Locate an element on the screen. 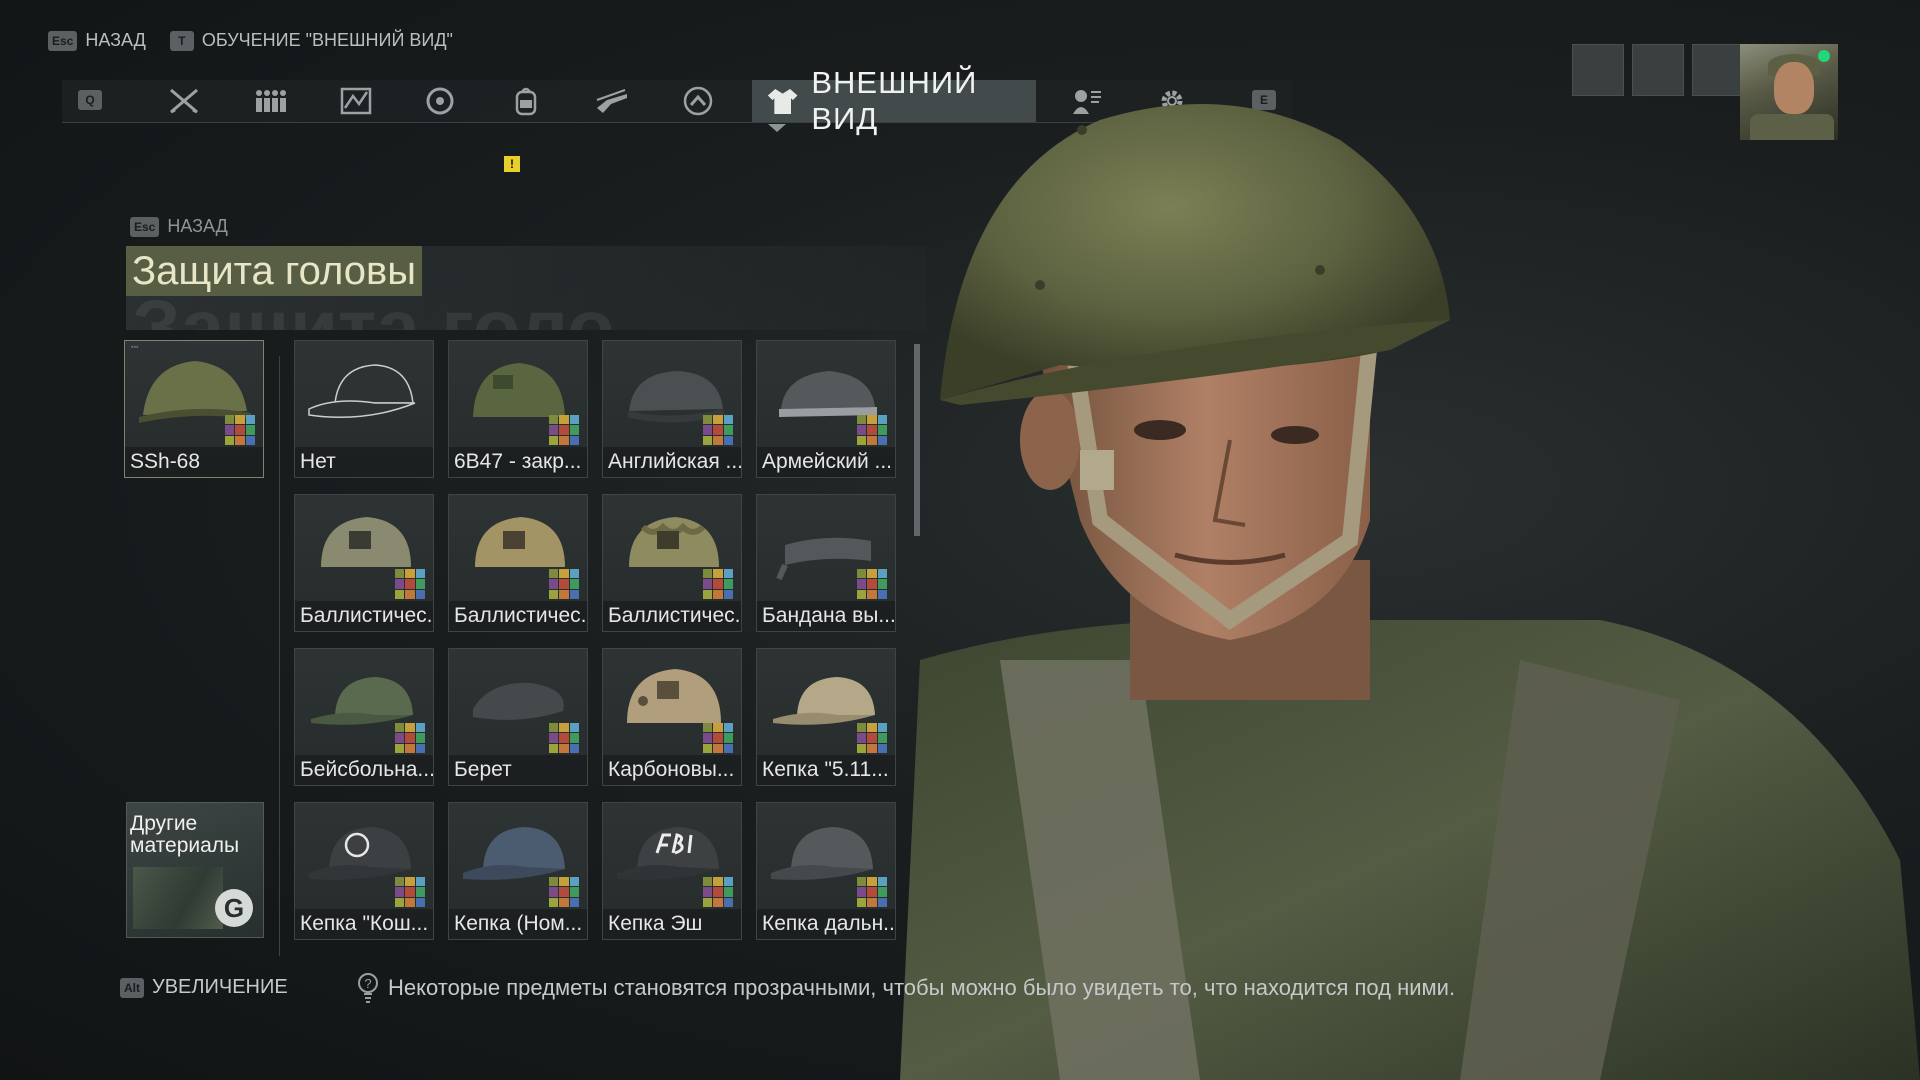 Image resolution: width=1920 pixels, height=1080 pixels. item-card: Берет is located at coordinates (518, 717).